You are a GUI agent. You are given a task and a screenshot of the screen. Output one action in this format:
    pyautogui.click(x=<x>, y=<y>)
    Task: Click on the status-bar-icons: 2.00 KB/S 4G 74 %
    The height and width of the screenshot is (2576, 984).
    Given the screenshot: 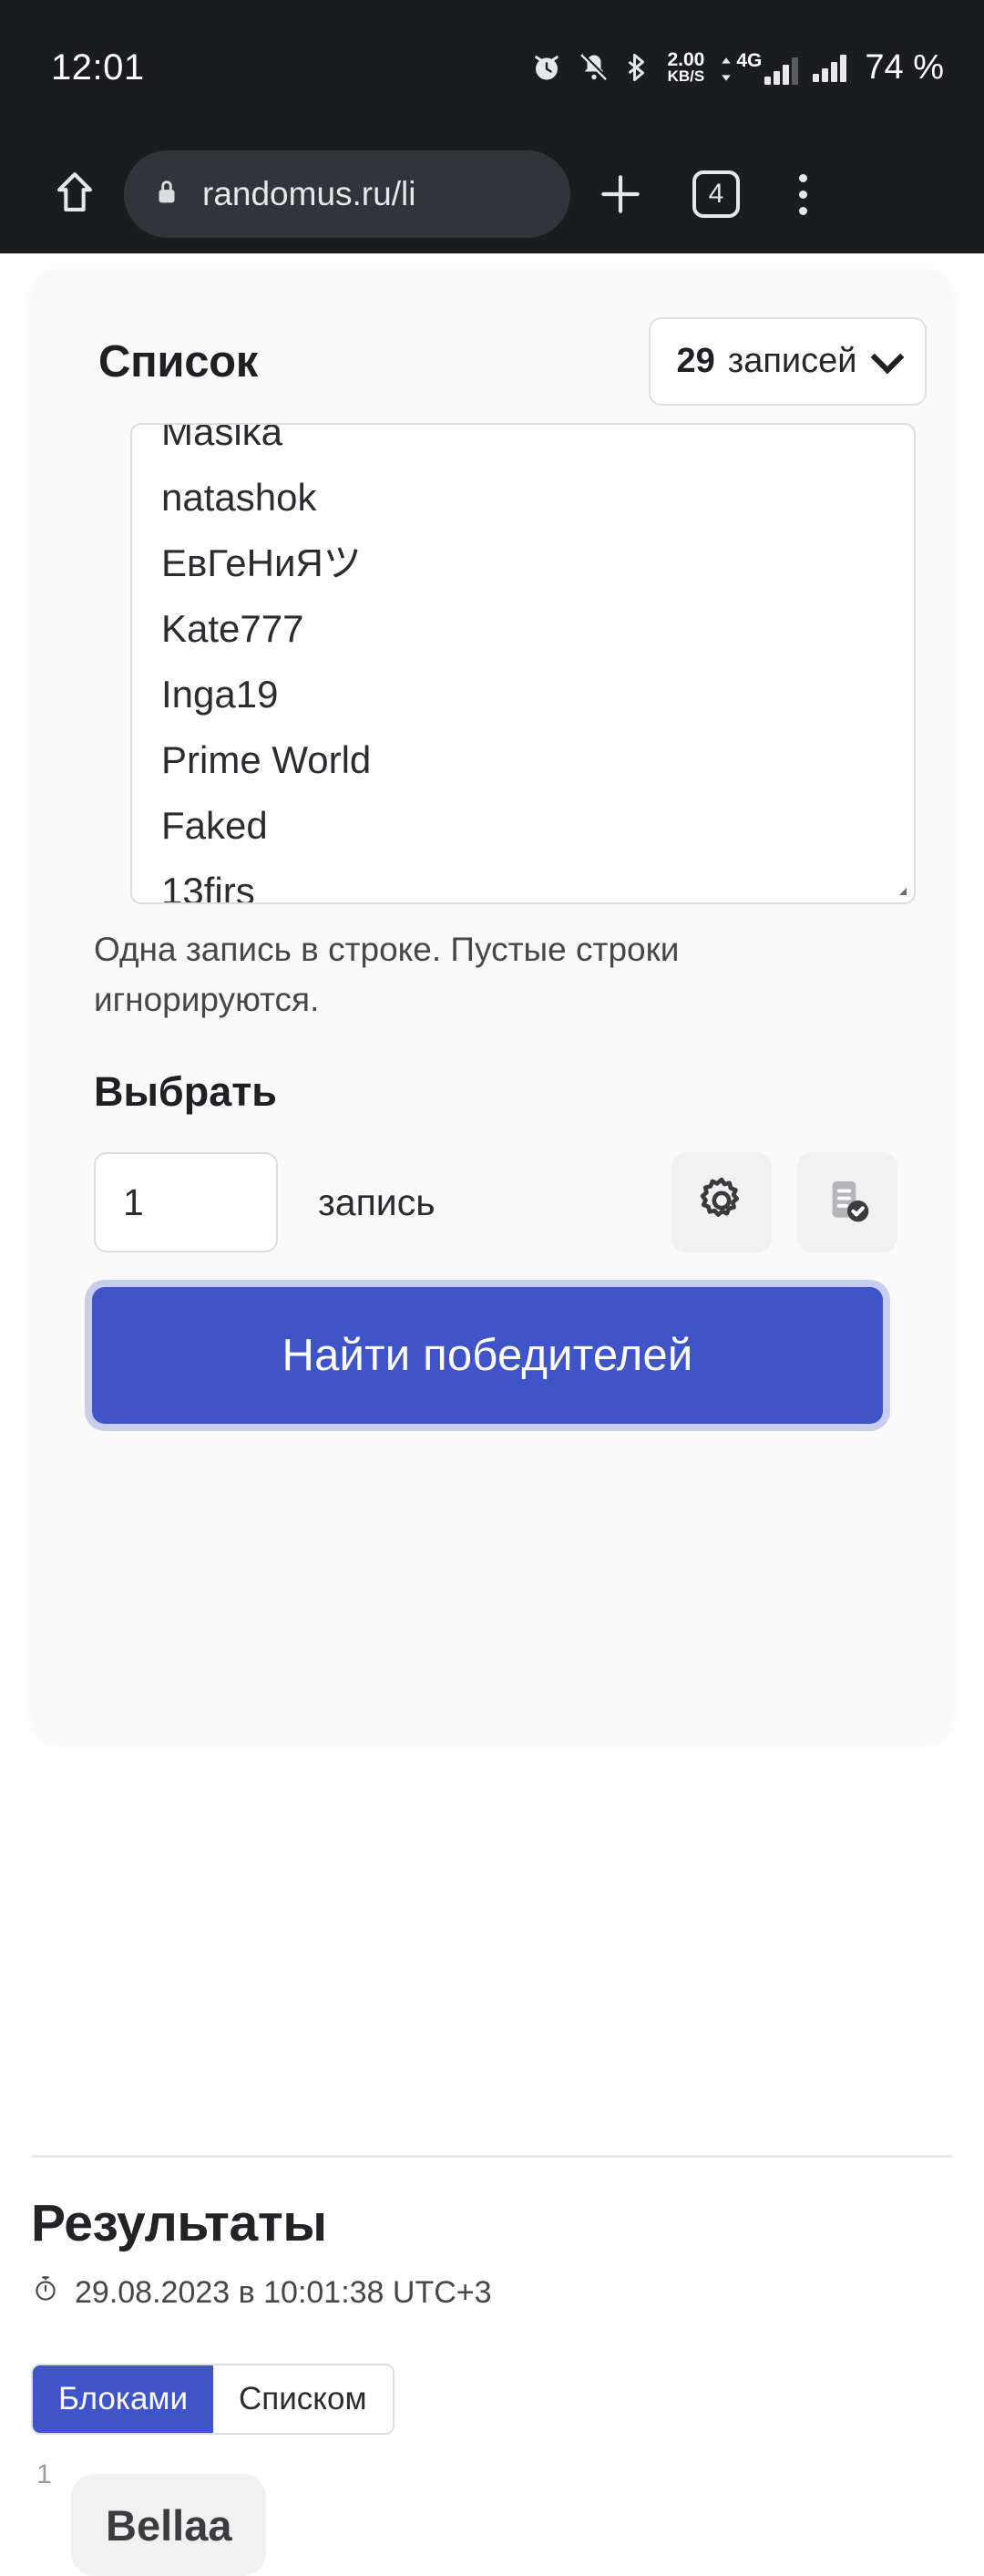 What is the action you would take?
    pyautogui.click(x=737, y=68)
    